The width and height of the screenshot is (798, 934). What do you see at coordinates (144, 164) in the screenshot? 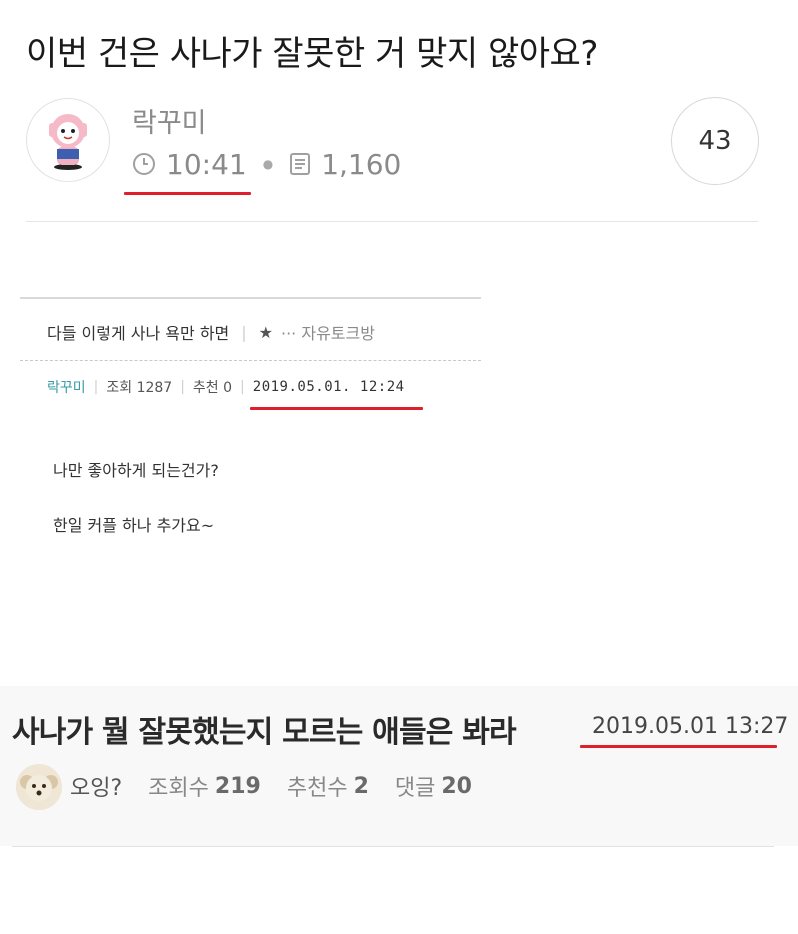
I see `clock-icon` at bounding box center [144, 164].